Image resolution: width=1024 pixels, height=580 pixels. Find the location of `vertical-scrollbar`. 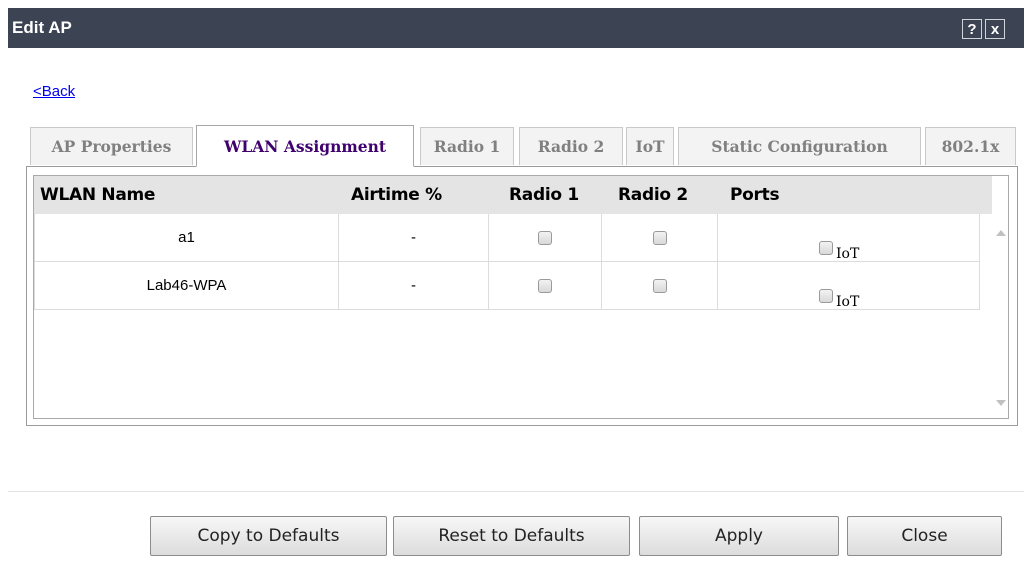

vertical-scrollbar is located at coordinates (1000, 316).